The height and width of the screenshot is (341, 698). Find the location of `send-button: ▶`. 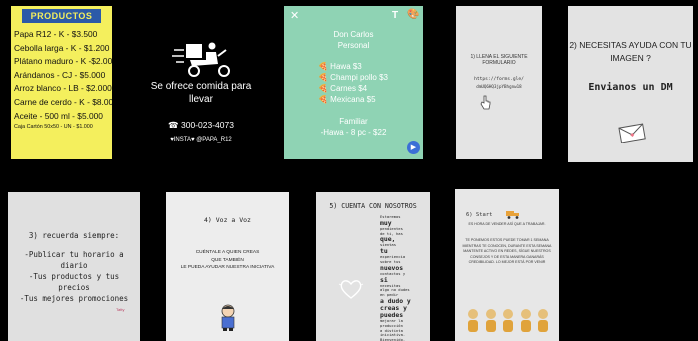

send-button: ▶ is located at coordinates (413, 147).